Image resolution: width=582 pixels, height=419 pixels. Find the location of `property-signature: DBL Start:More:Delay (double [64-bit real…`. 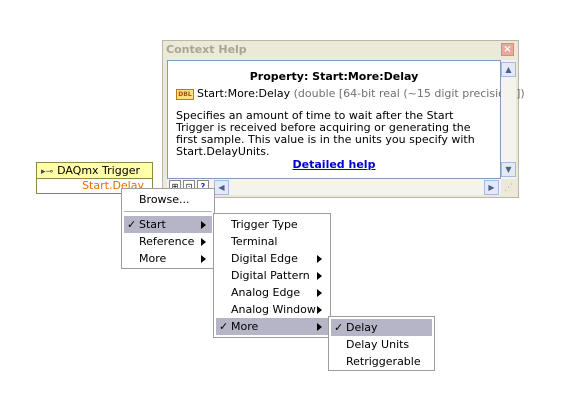

property-signature: DBL Start:More:Delay (double [64-bit real… is located at coordinates (350, 93).